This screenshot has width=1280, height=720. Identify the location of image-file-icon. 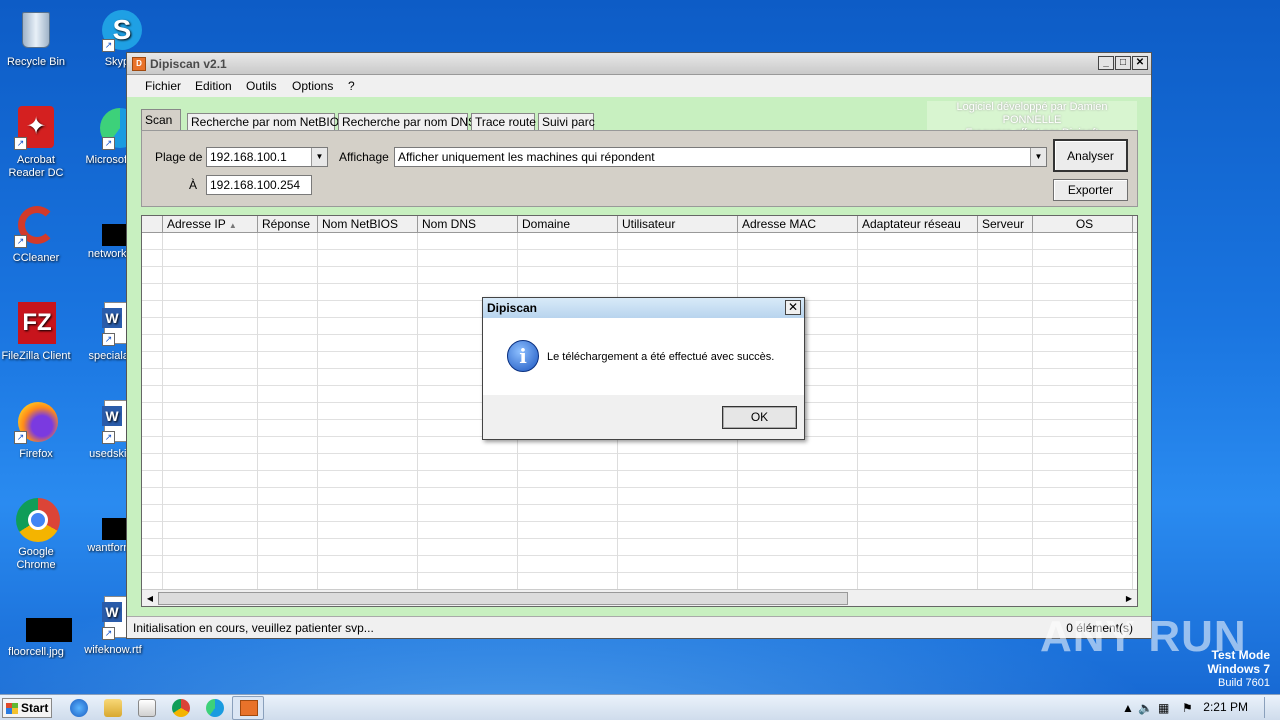
(43, 628).